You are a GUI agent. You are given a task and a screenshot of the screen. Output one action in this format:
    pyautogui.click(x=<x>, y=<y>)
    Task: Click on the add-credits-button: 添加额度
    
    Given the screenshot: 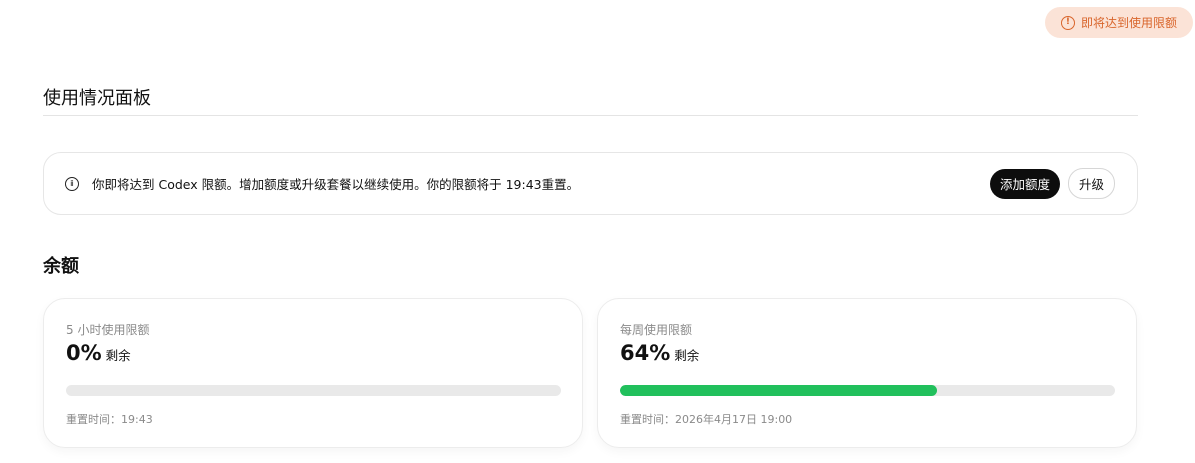 What is the action you would take?
    pyautogui.click(x=1024, y=183)
    